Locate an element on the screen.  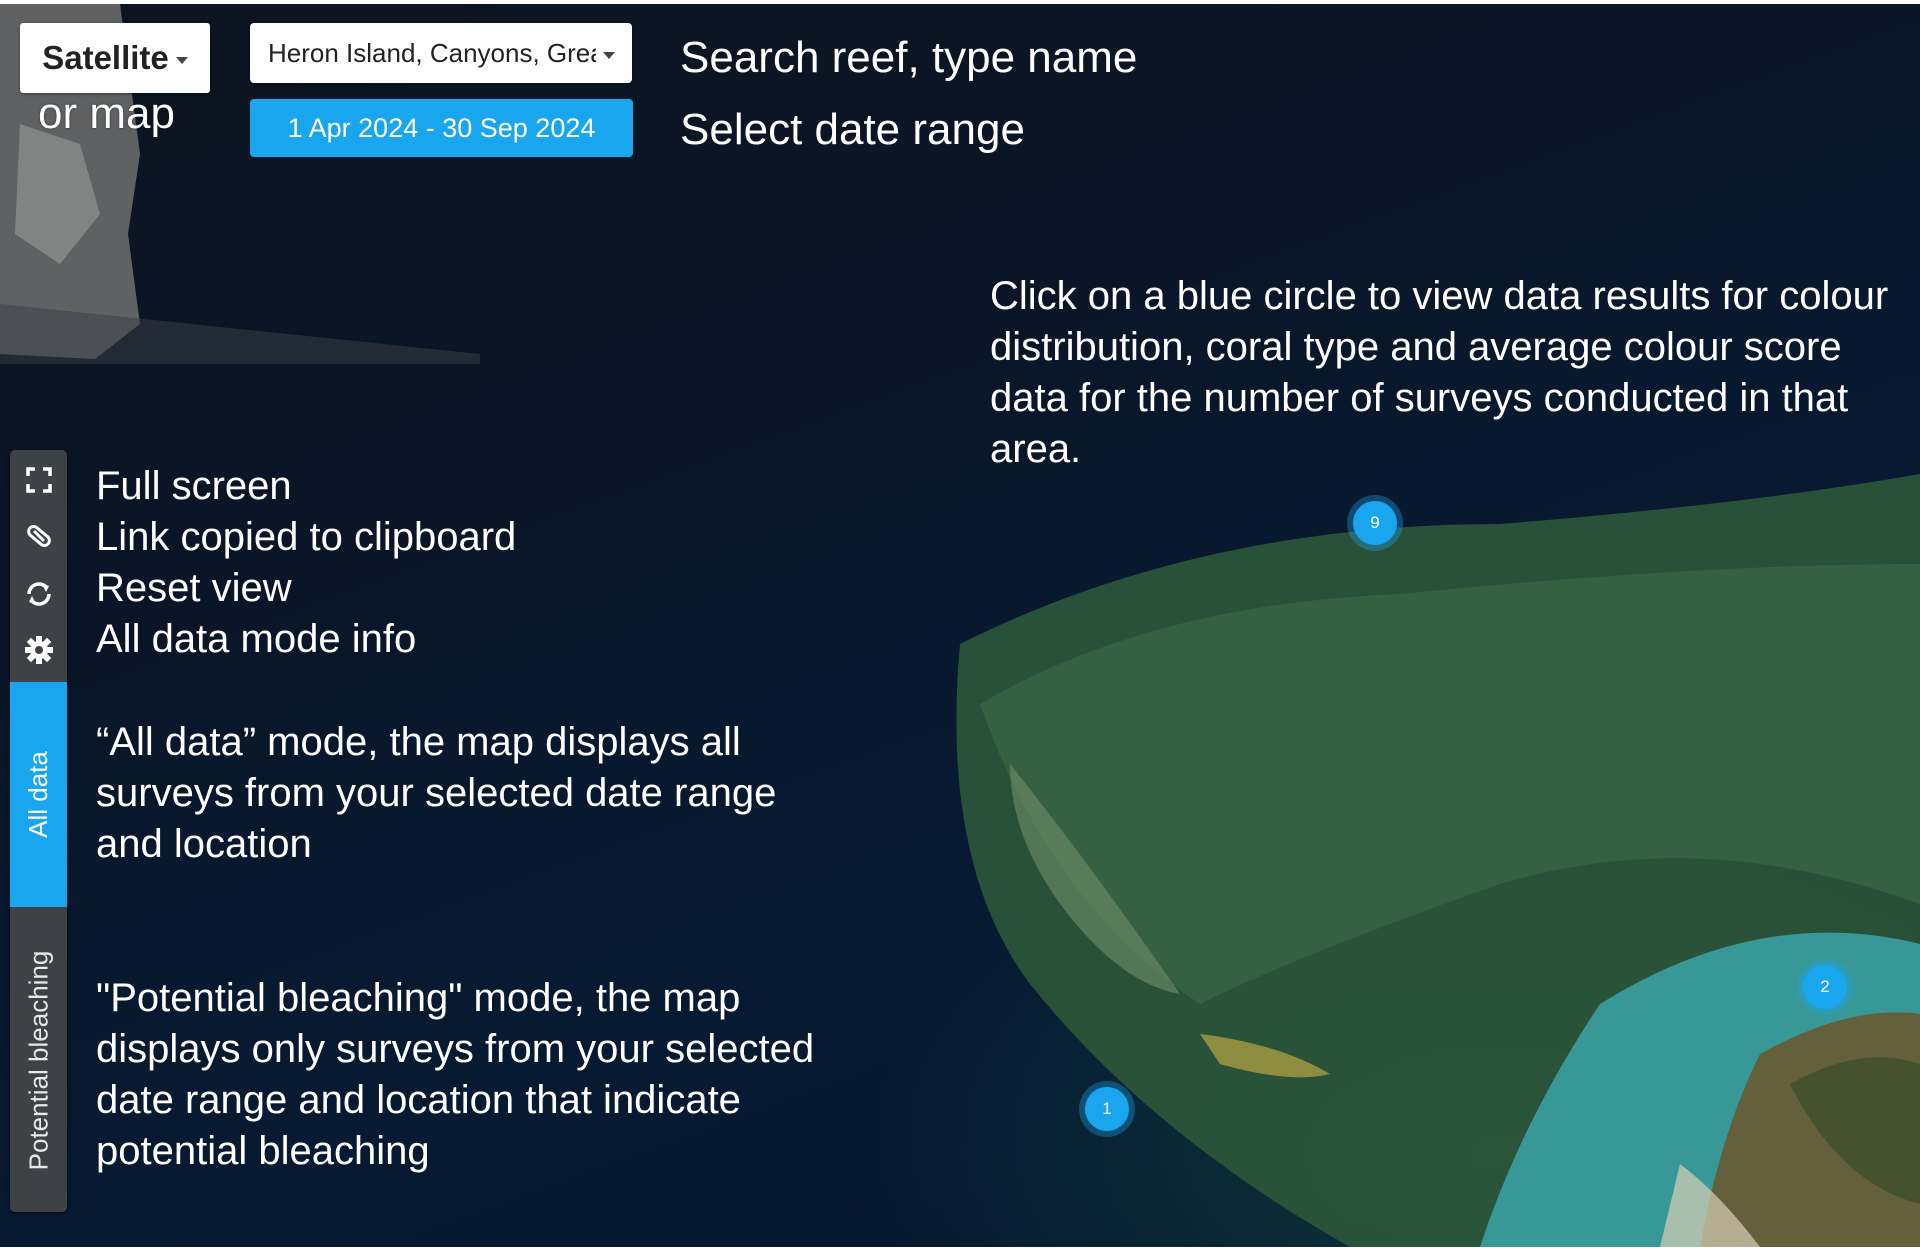
map-type-annotation: or map is located at coordinates (106, 113).